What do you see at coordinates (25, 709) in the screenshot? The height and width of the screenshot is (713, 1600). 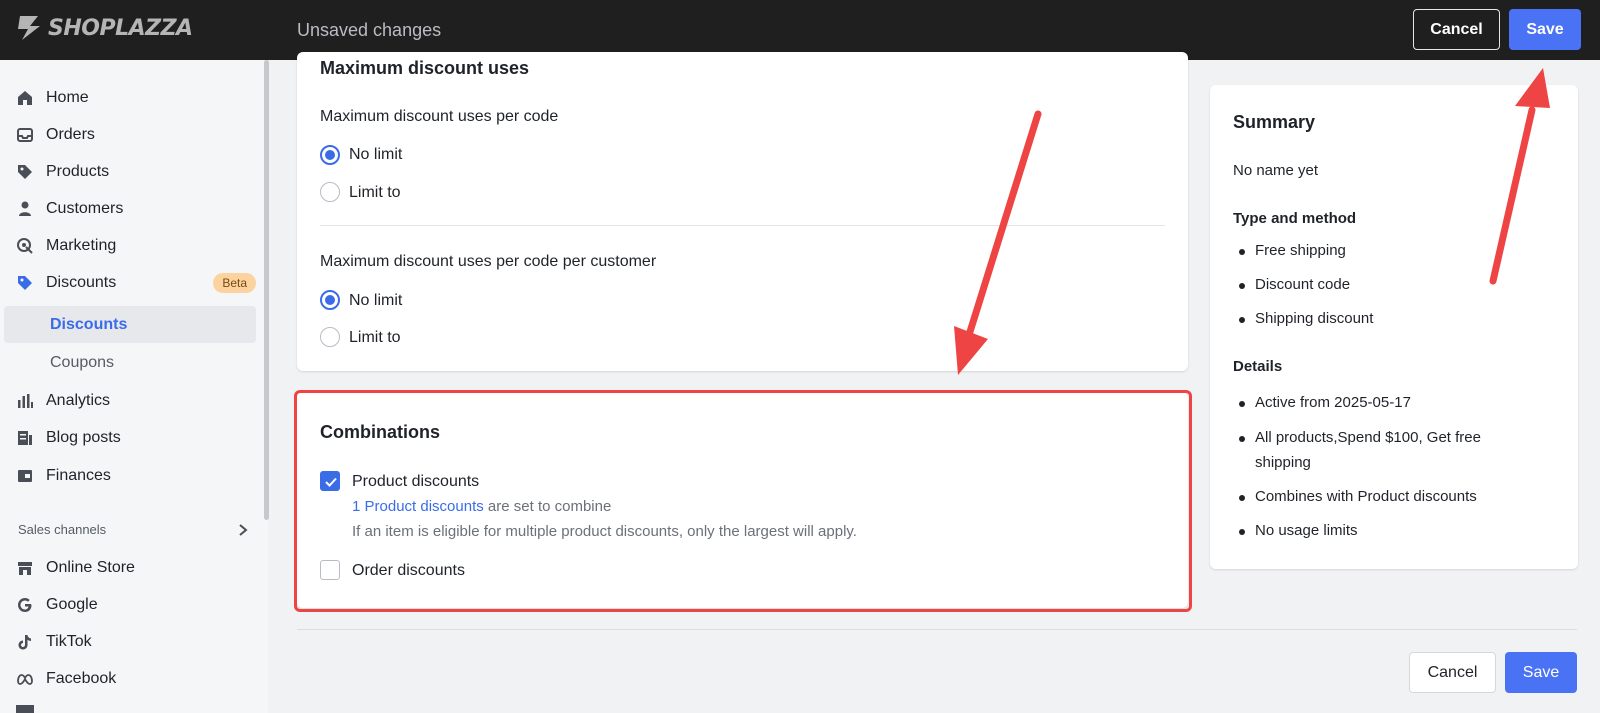 I see `sidebar-item-cutoff-icon` at bounding box center [25, 709].